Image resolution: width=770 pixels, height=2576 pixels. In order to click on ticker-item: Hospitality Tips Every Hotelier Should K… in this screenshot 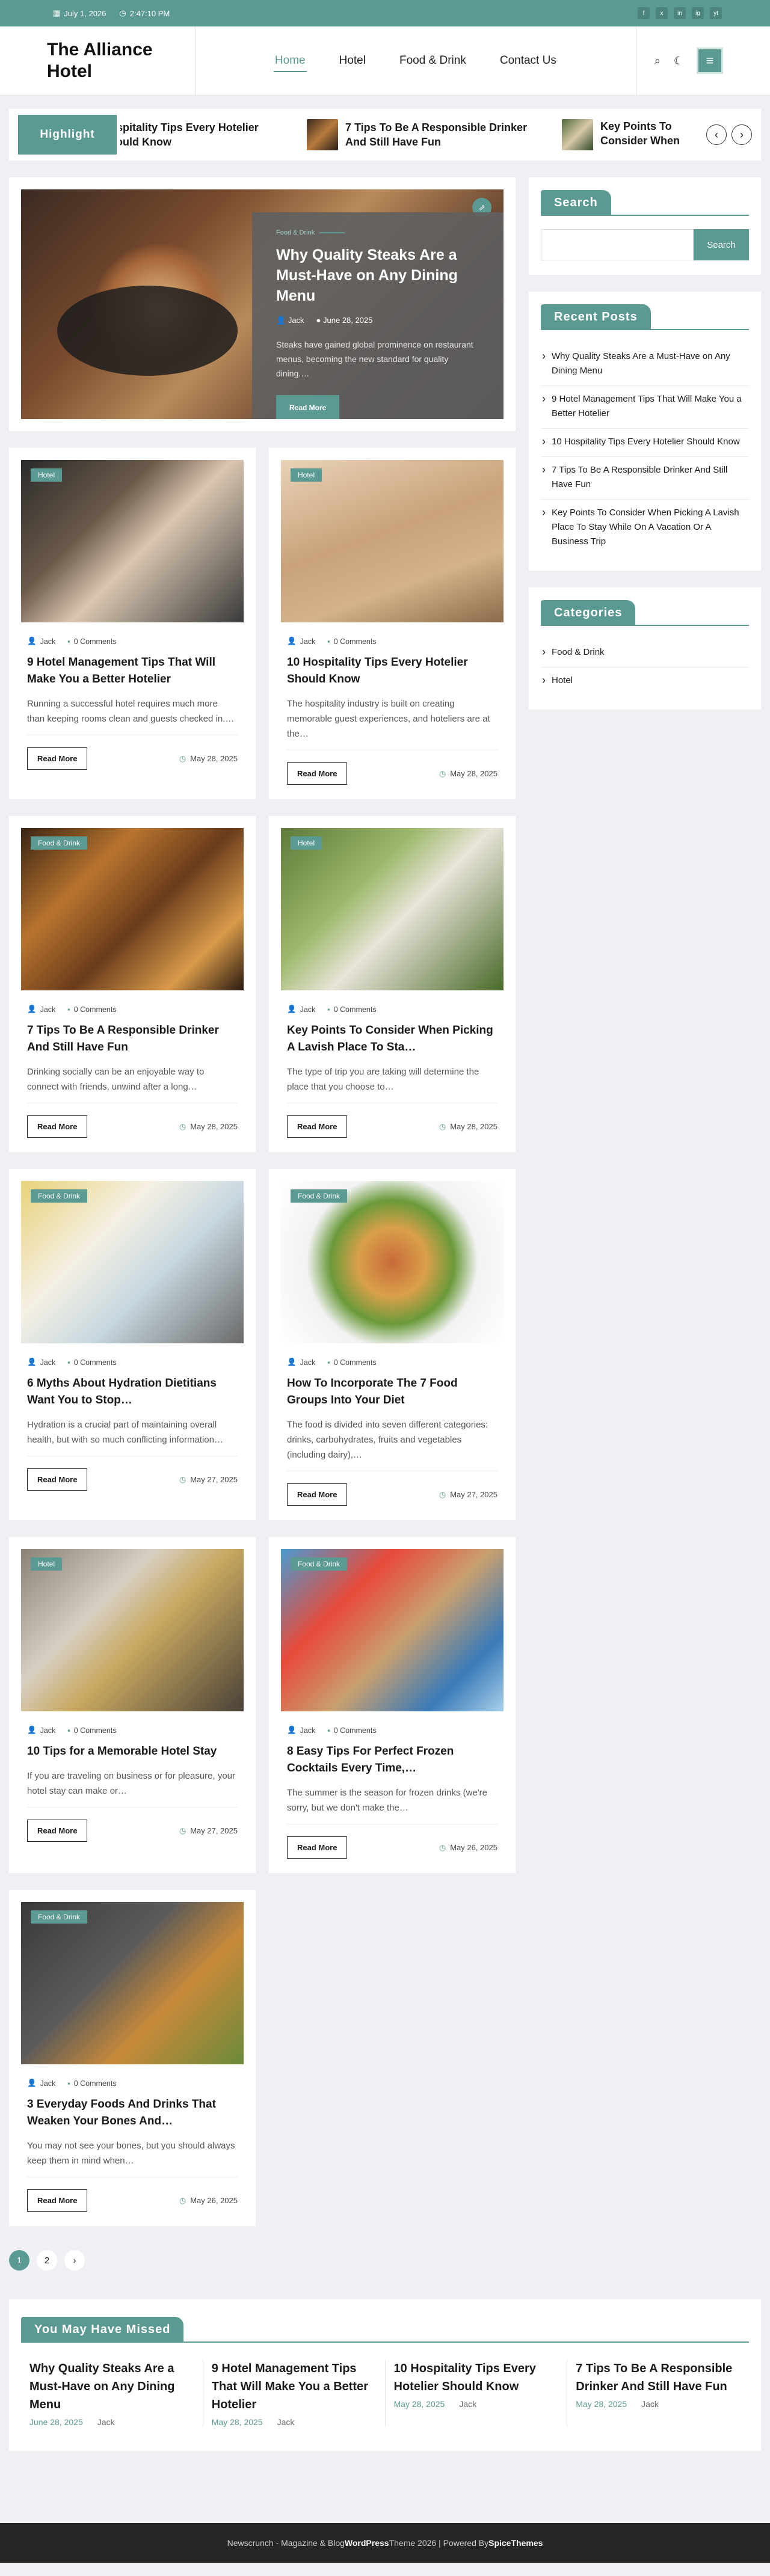, I will do `click(201, 134)`.